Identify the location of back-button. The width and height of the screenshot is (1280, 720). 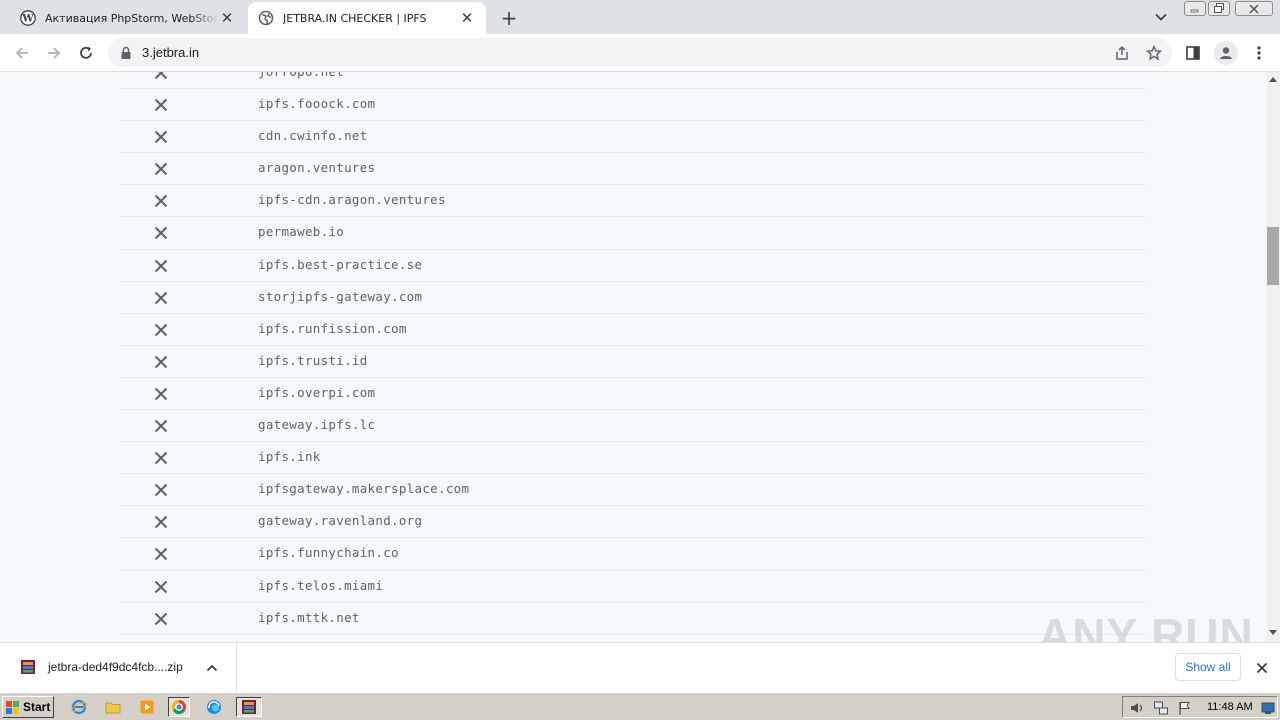
(22, 53).